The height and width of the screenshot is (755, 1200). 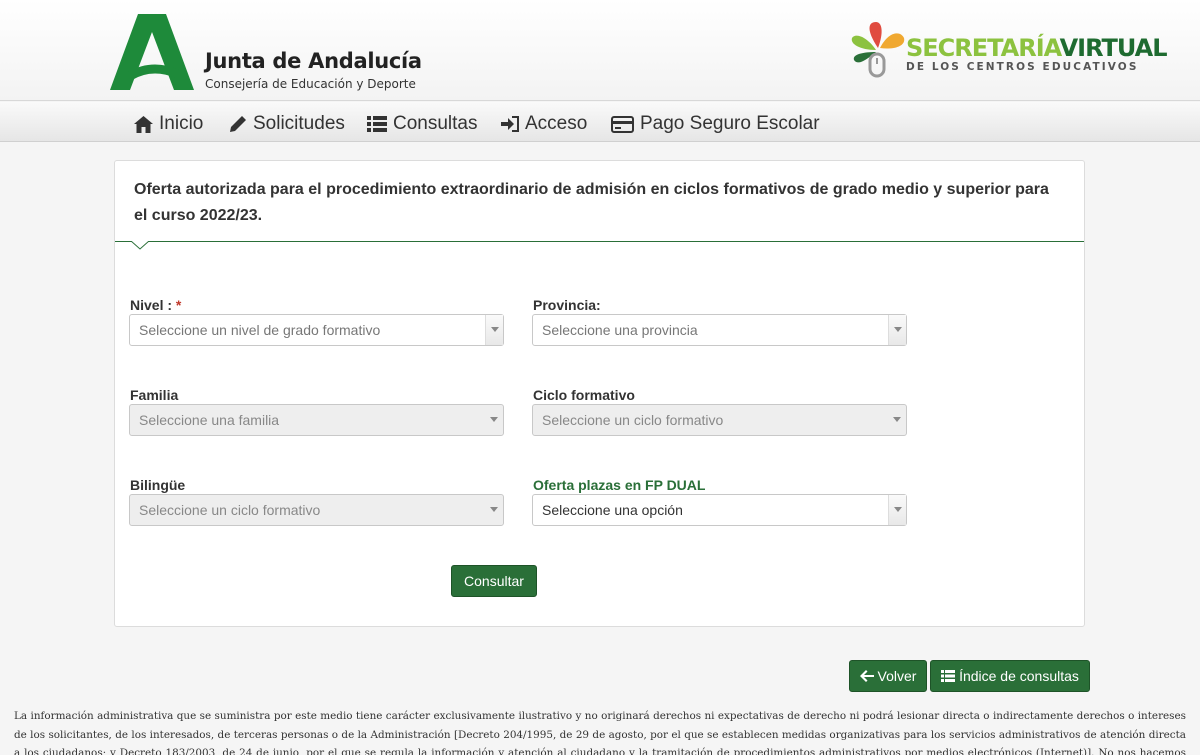 What do you see at coordinates (158, 485) in the screenshot?
I see `bilingue-label: Bilingüe` at bounding box center [158, 485].